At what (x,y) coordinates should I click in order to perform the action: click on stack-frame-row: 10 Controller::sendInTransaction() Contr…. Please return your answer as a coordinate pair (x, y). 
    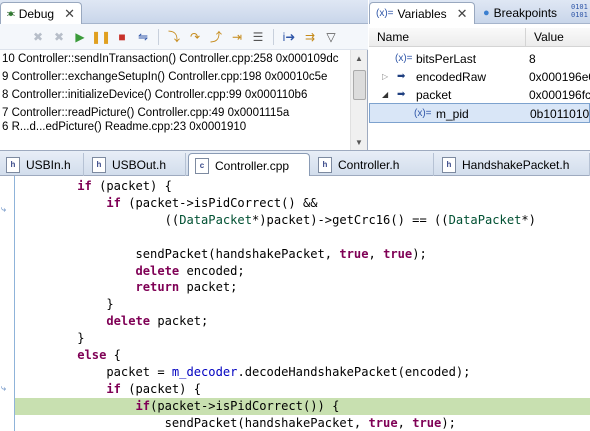
    Looking at the image, I should click on (175, 59).